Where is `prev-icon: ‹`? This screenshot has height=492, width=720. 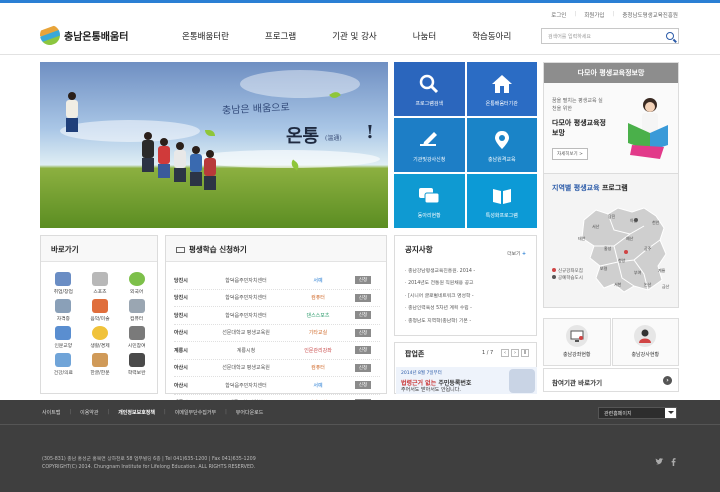 prev-icon: ‹ is located at coordinates (505, 353).